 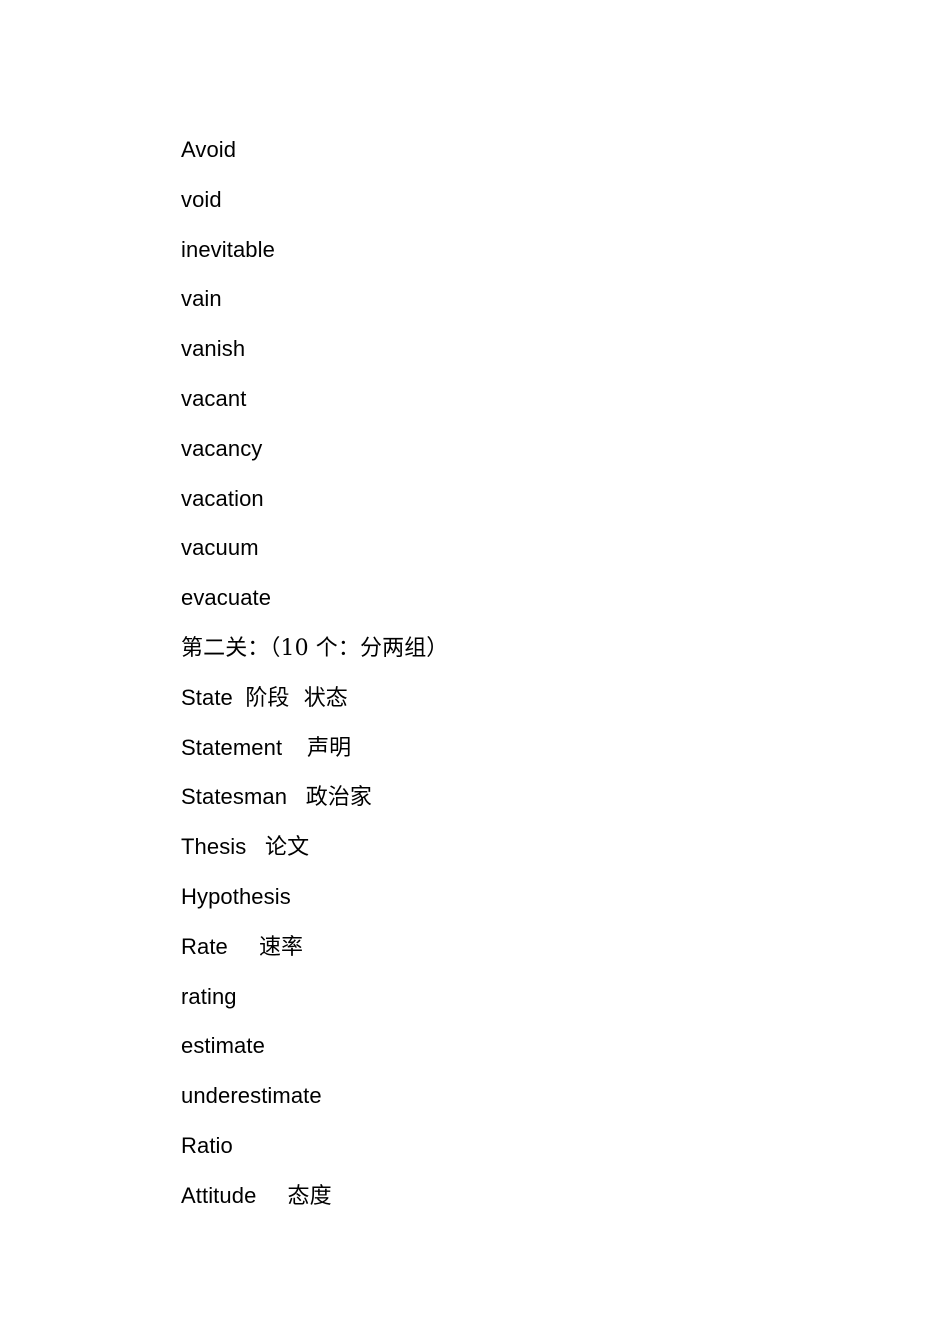 What do you see at coordinates (314, 508) in the screenshot?
I see `vocab-line-vacation: vacation` at bounding box center [314, 508].